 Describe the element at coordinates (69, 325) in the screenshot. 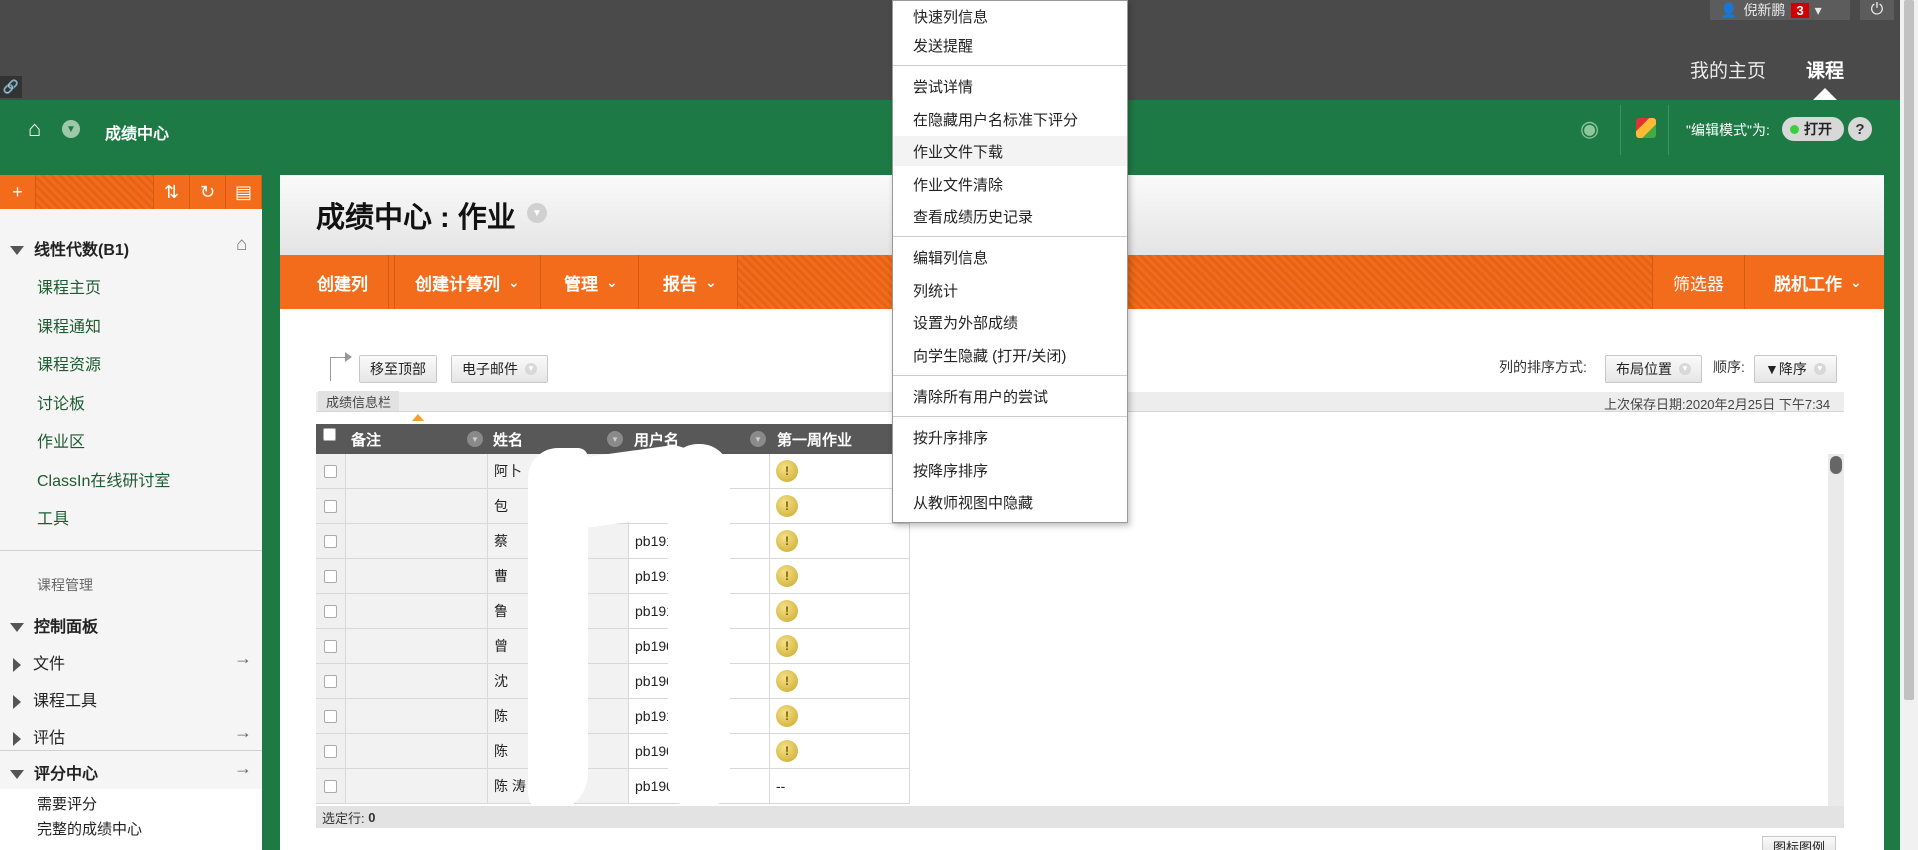

I see `sidebar-item-announcements: 课程通知` at that location.